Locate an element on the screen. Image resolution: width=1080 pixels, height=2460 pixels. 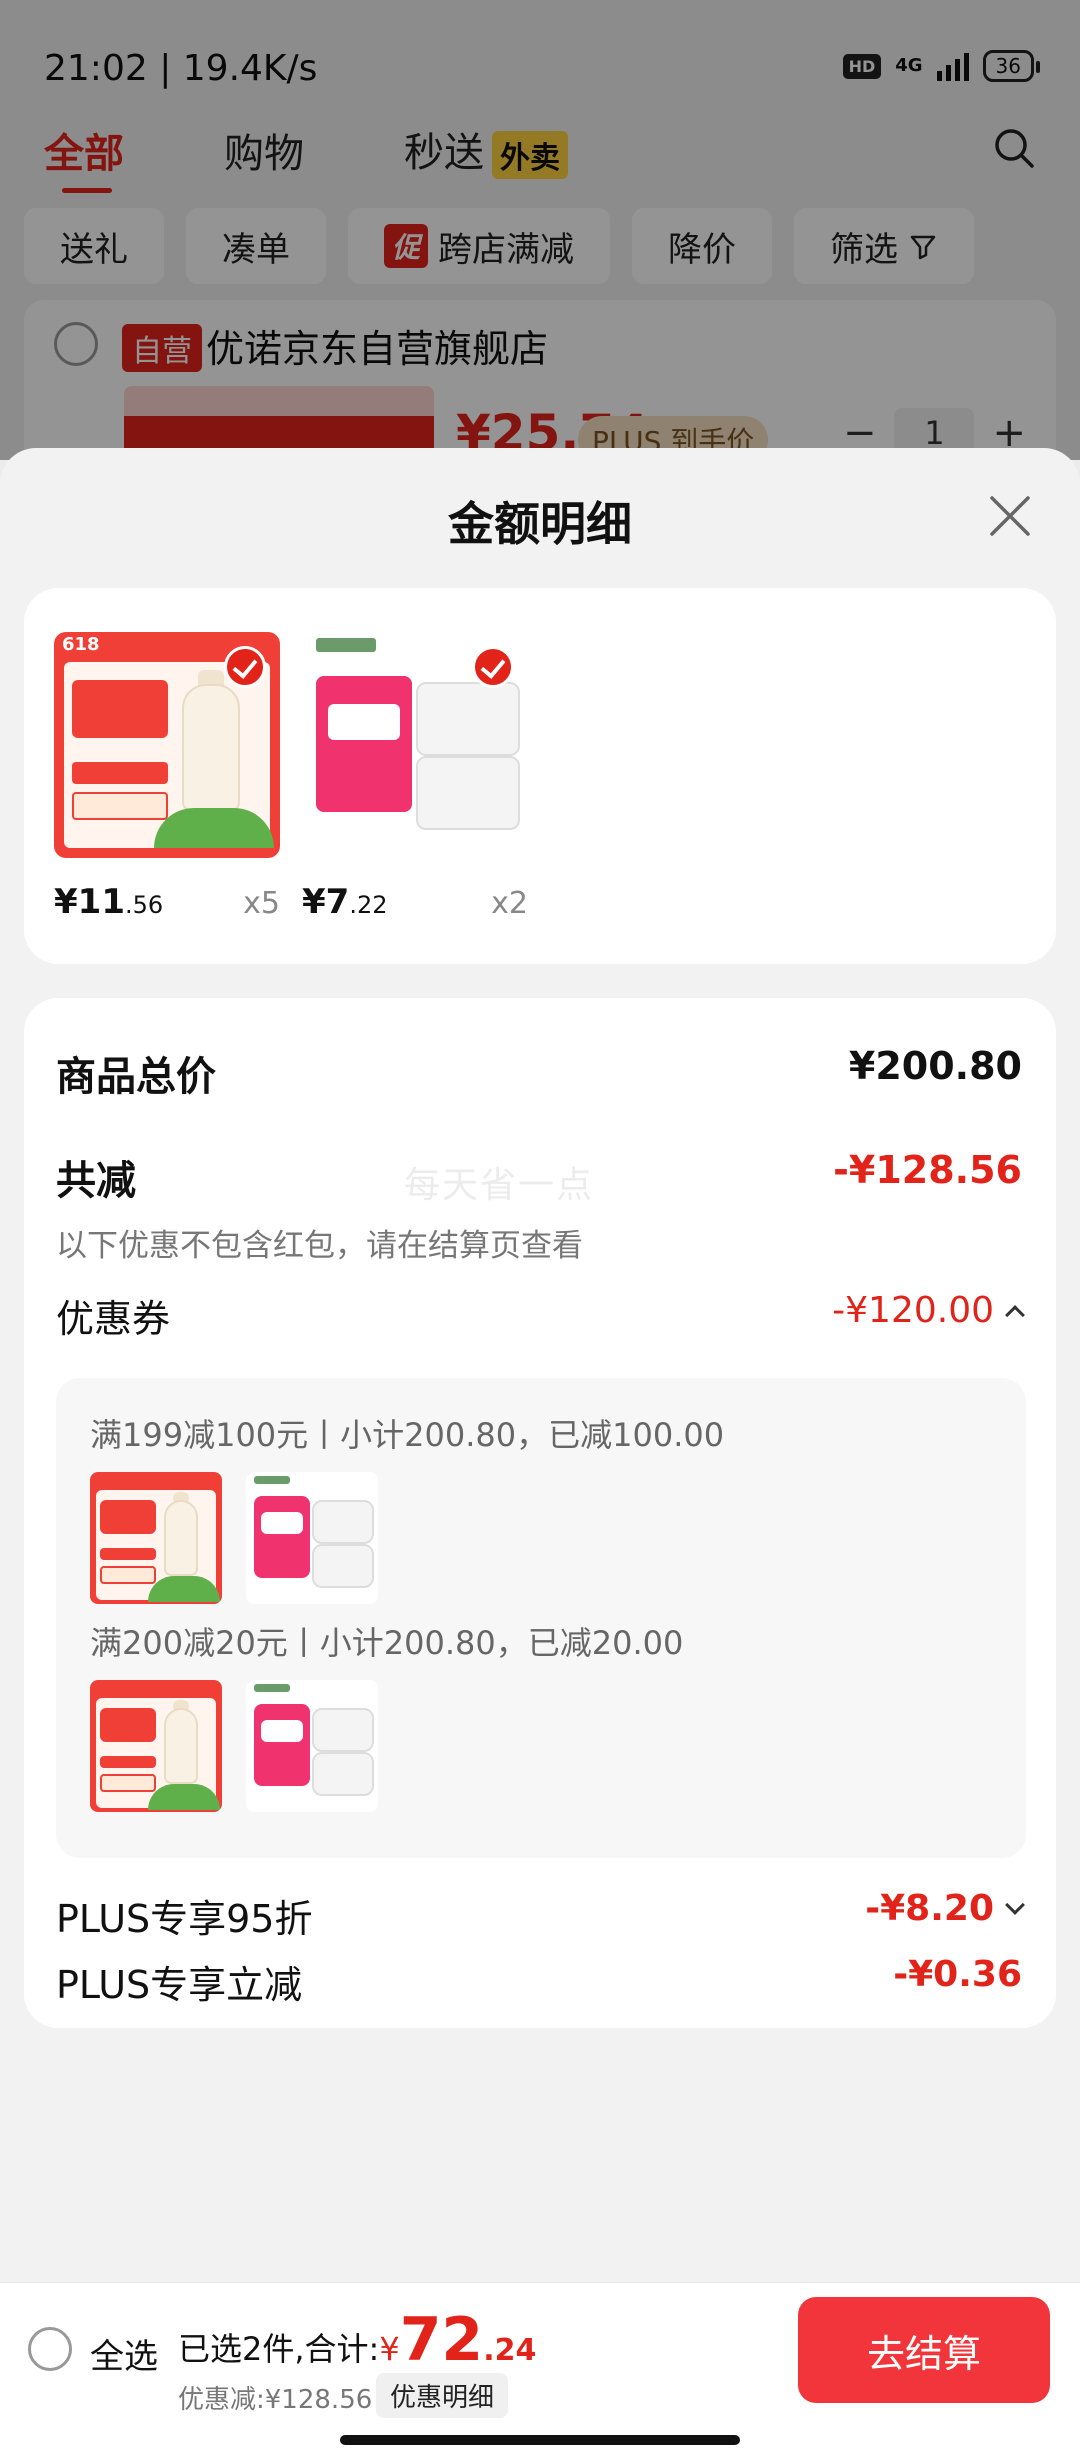
coupon-toggle: -¥120.00 is located at coordinates (928, 1310).